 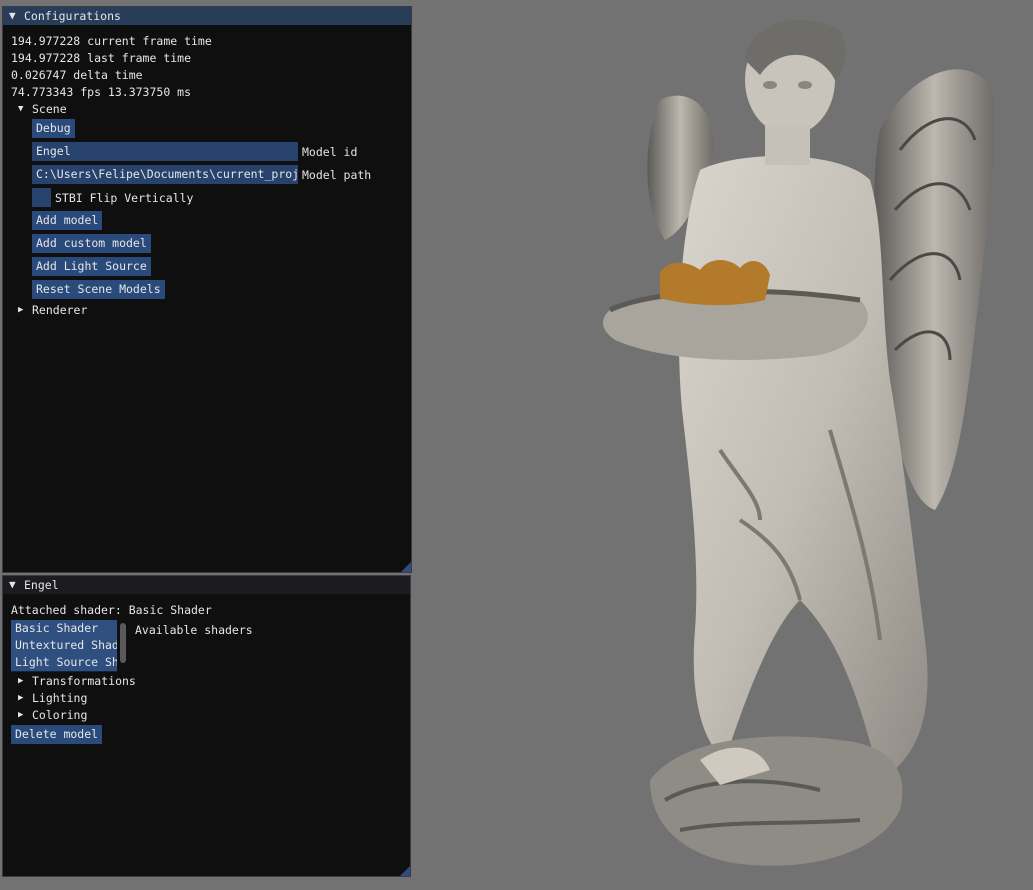 What do you see at coordinates (72, 16) in the screenshot?
I see `window-title: Configurations` at bounding box center [72, 16].